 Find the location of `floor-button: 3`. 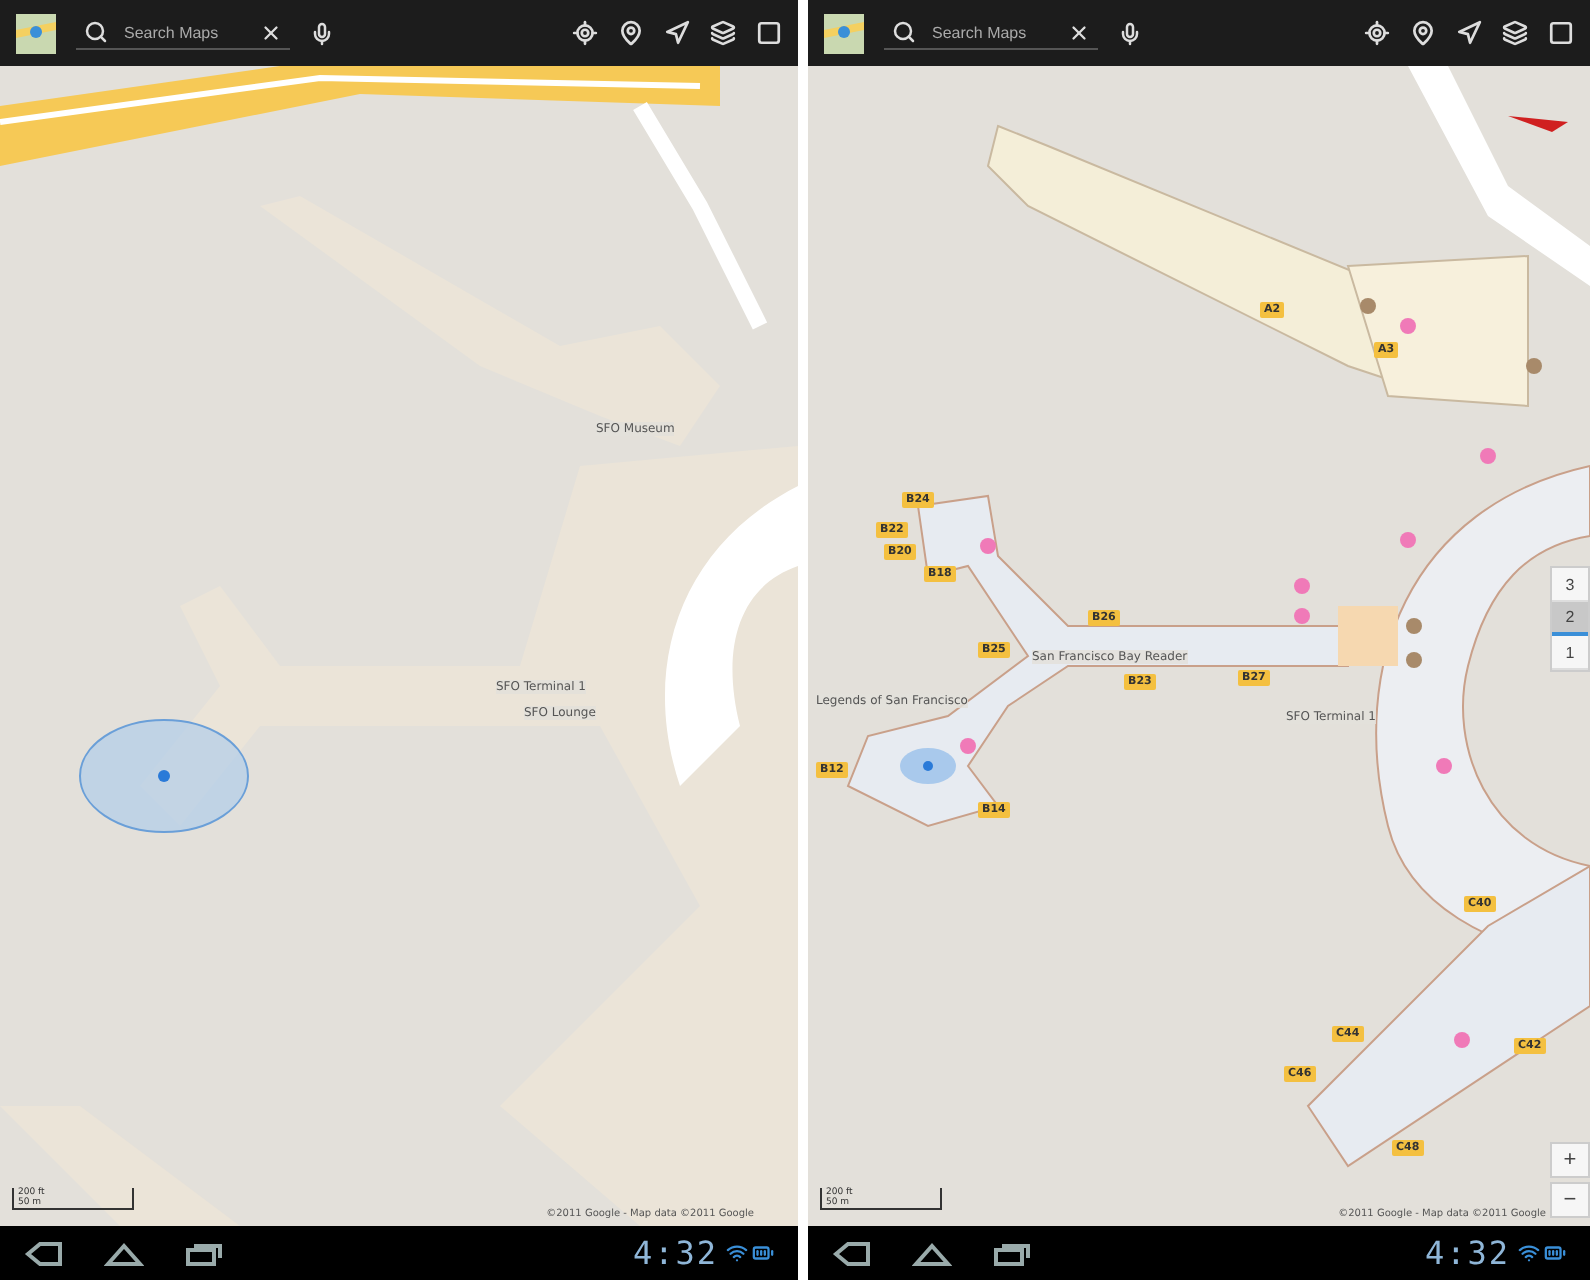

floor-button: 3 is located at coordinates (1570, 585).